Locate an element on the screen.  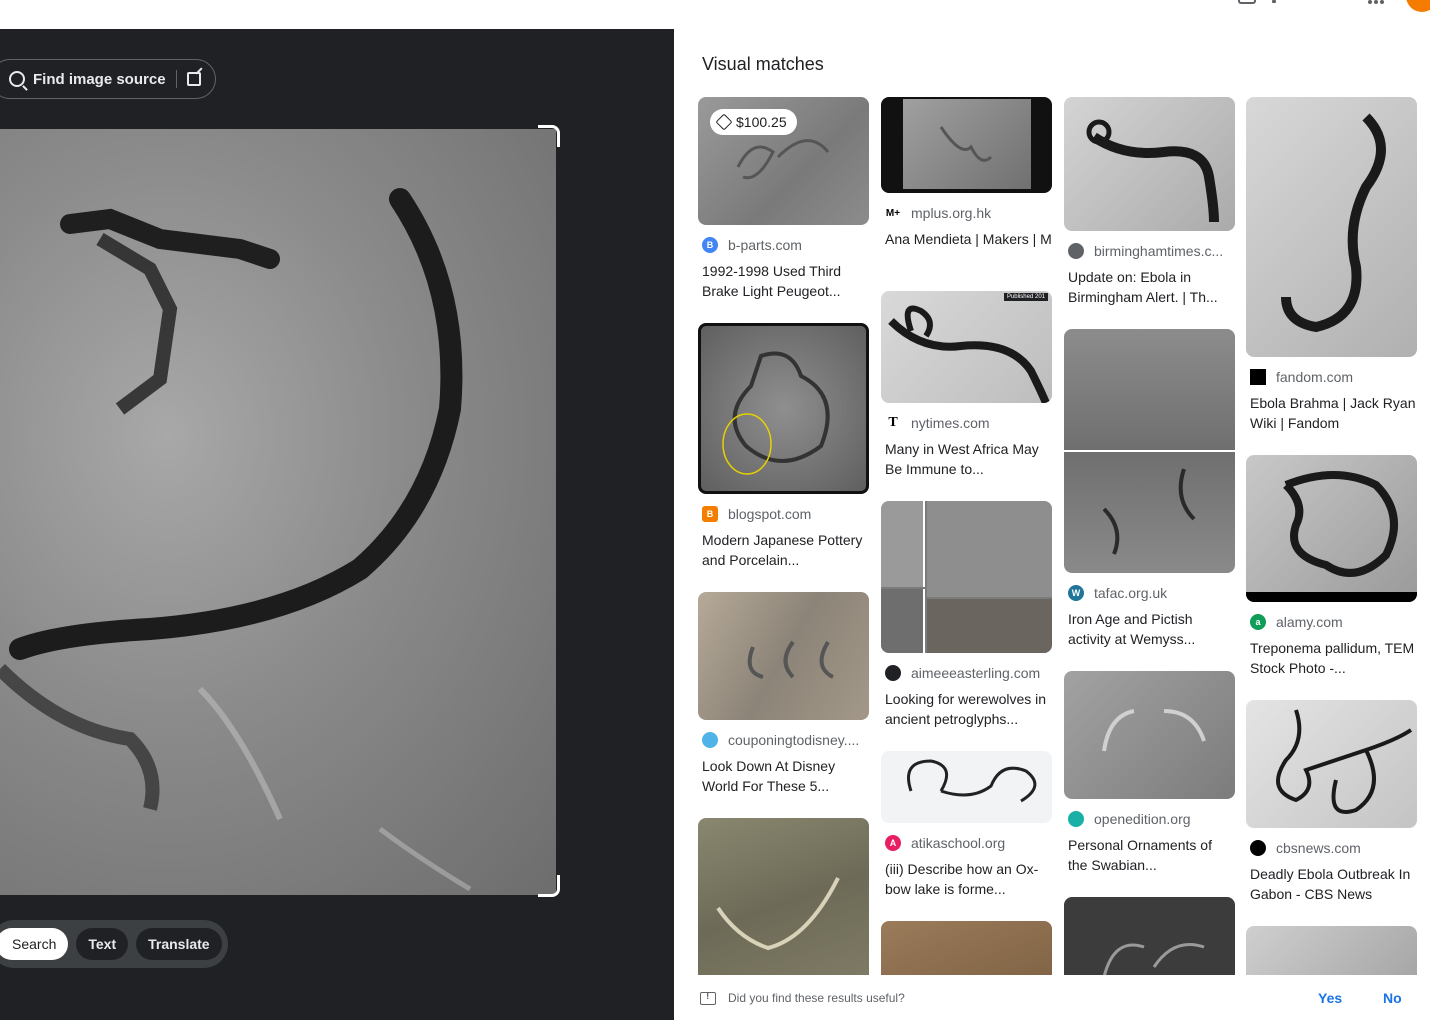
result-source: Tnytimes.com is located at coordinates (966, 423).